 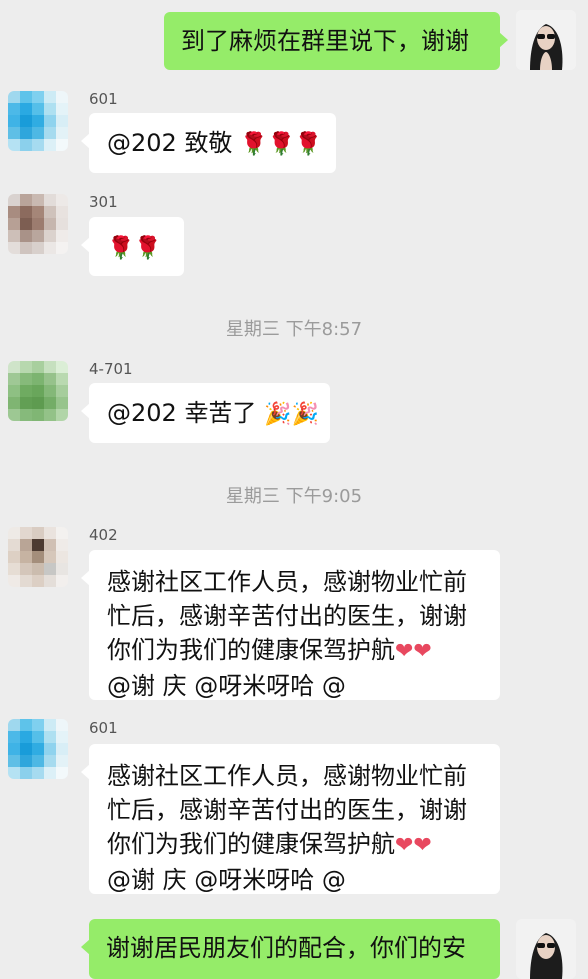 What do you see at coordinates (286, 948) in the screenshot?
I see `message-text: 谢谢居民朋友们的配合，你们的安` at bounding box center [286, 948].